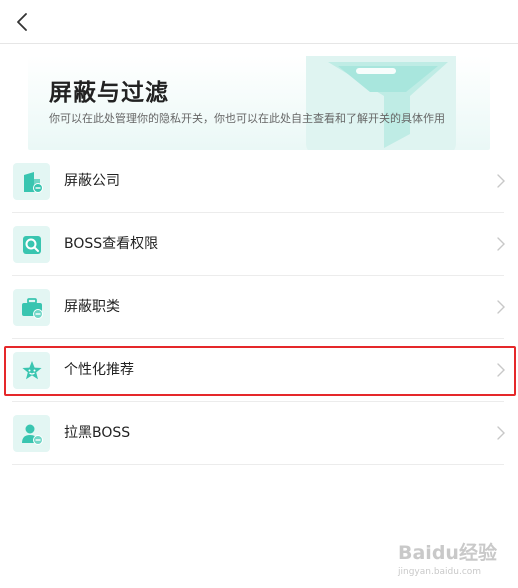 The height and width of the screenshot is (588, 518). Describe the element at coordinates (259, 181) in the screenshot. I see `menu-item-block-company: 屏蔽公司` at that location.